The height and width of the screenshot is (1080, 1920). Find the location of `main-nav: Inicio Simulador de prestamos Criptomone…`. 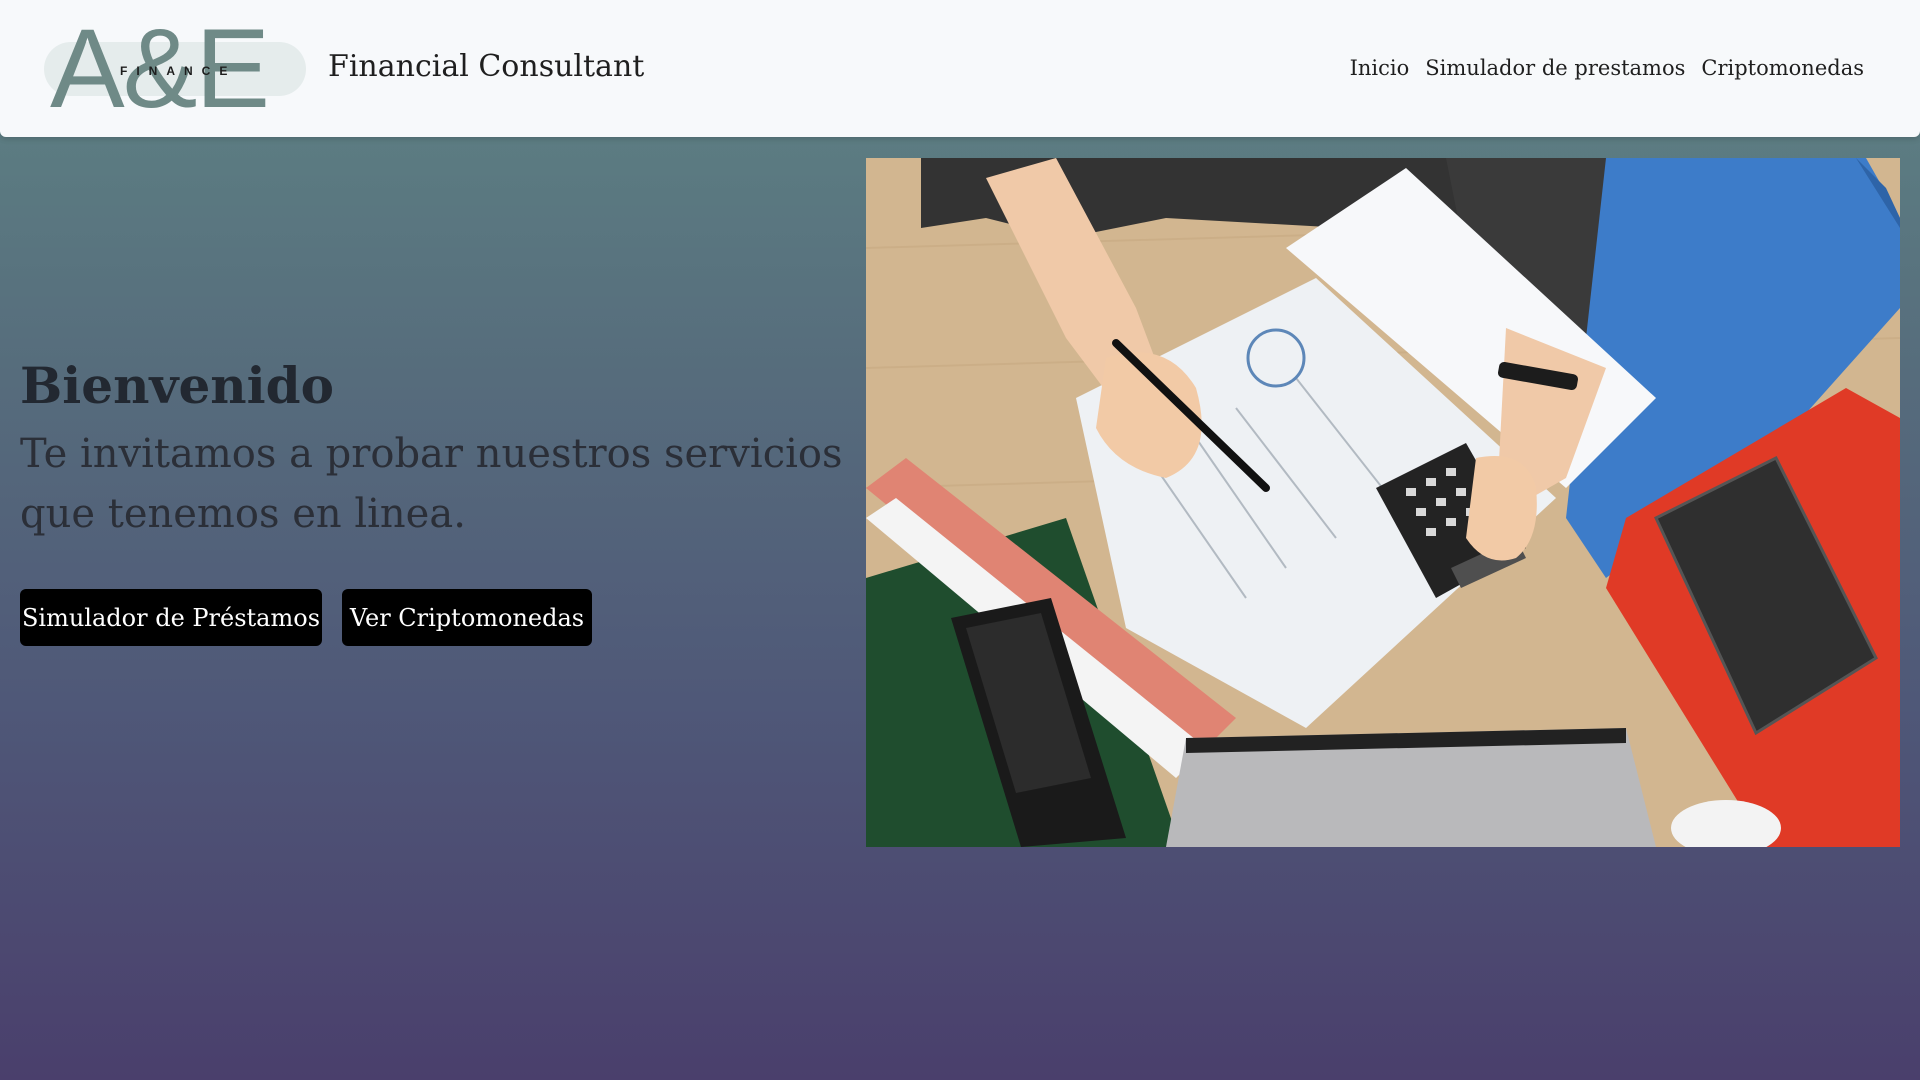

main-nav: Inicio Simulador de prestamos Criptomone… is located at coordinates (1607, 68).